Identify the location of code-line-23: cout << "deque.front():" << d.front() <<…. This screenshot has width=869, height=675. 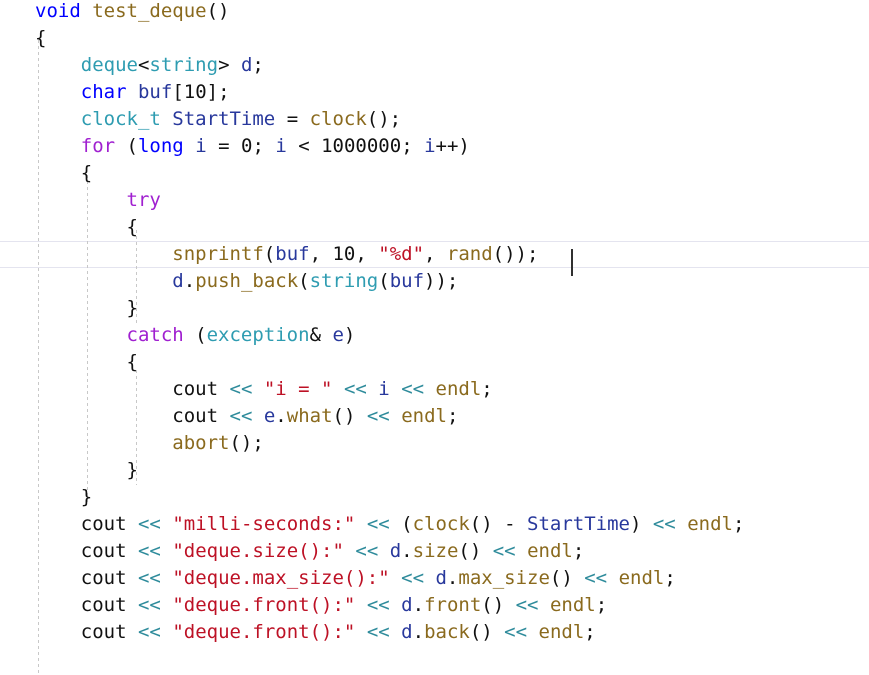
(452, 605).